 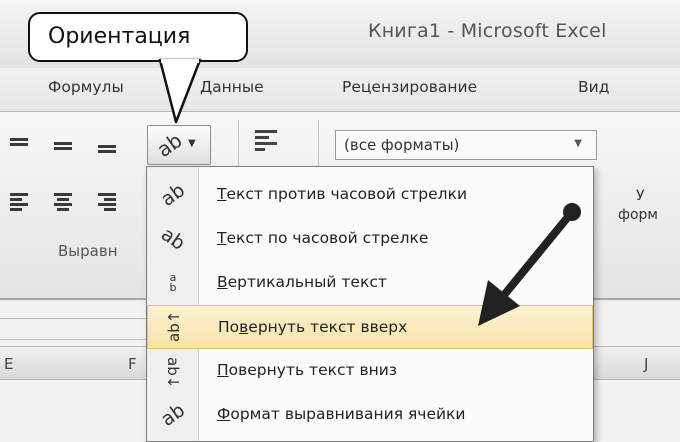 What do you see at coordinates (173, 195) in the screenshot?
I see `rotate-counterclockwise-icon: ab` at bounding box center [173, 195].